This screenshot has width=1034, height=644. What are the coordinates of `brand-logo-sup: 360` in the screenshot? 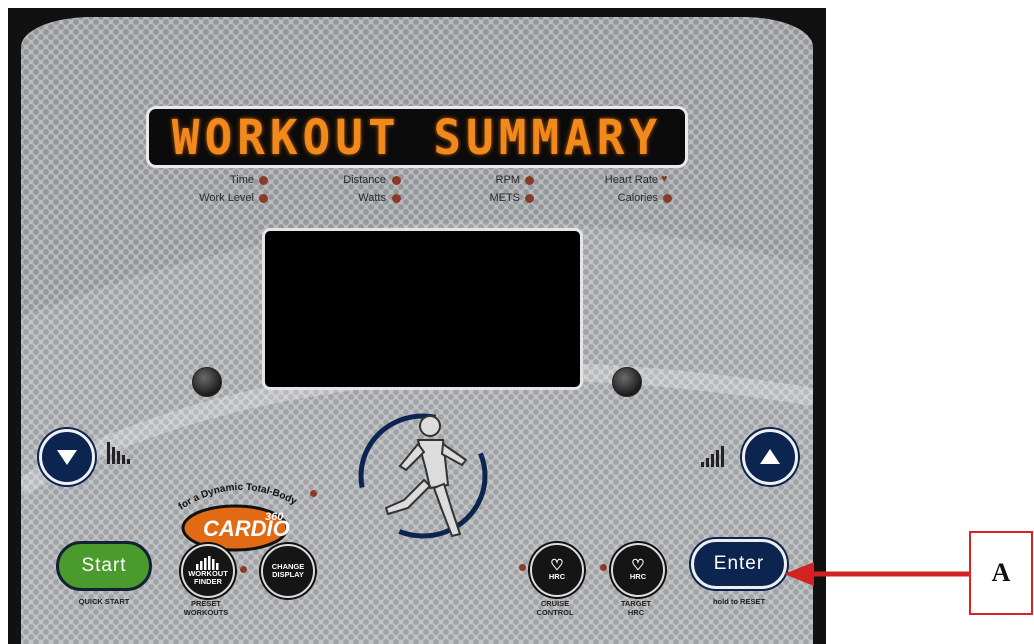 It's located at (274, 517).